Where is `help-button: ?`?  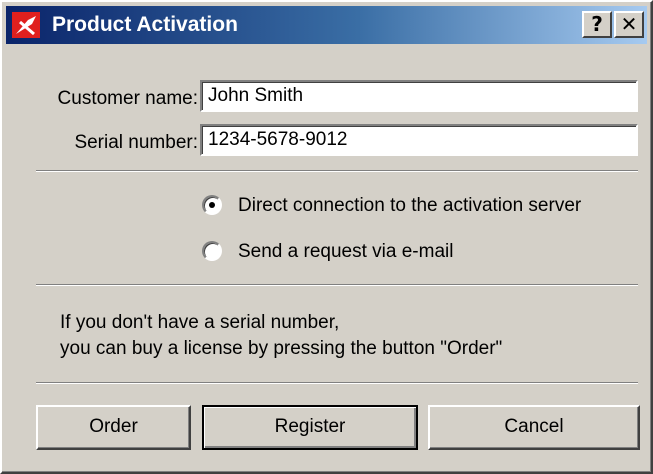 help-button: ? is located at coordinates (597, 24).